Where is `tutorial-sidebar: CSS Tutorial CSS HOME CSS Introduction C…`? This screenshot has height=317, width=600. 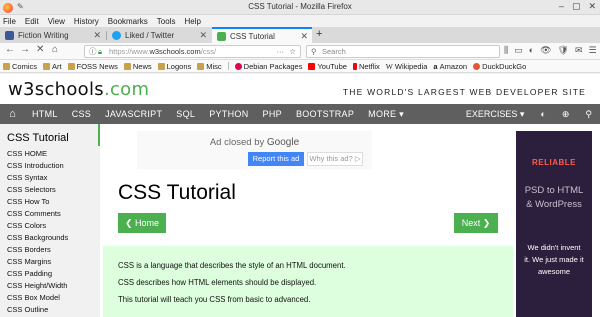 tutorial-sidebar: CSS Tutorial CSS HOME CSS Introduction C… is located at coordinates (50, 220).